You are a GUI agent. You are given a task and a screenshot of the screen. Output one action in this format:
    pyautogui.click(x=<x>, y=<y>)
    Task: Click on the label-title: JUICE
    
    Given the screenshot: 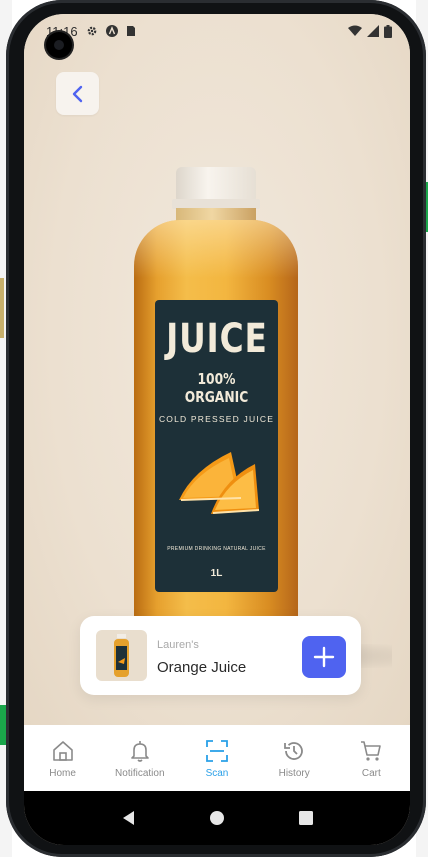 What is the action you would take?
    pyautogui.click(x=217, y=339)
    